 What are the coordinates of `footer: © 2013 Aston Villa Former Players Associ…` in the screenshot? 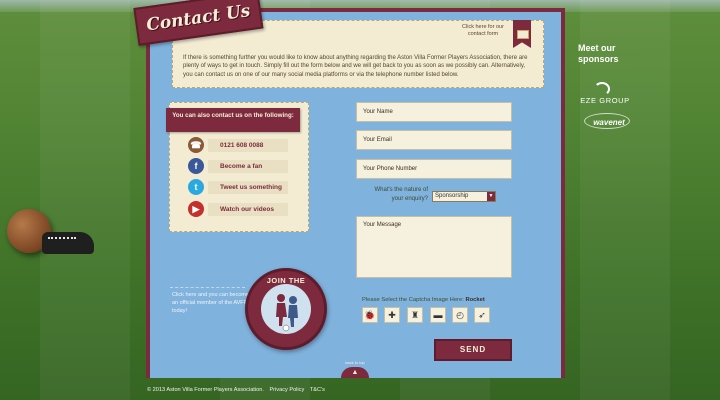 It's located at (236, 390).